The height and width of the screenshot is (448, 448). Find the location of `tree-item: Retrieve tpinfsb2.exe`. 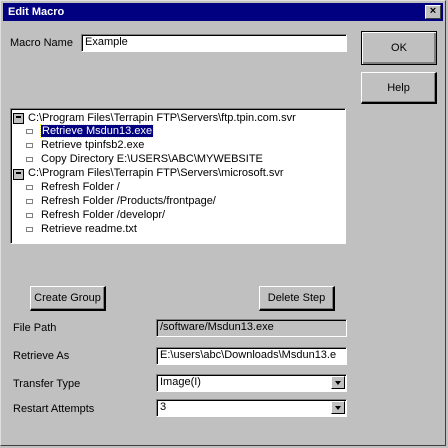

tree-item: Retrieve tpinfsb2.exe is located at coordinates (92, 145).